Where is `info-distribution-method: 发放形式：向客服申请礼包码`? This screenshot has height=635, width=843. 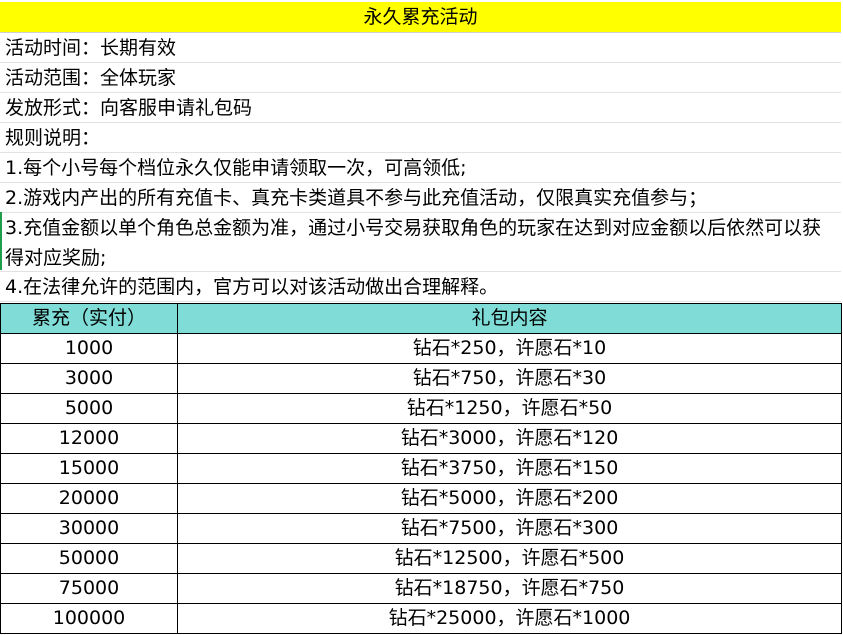 info-distribution-method: 发放形式：向客服申请礼包码 is located at coordinates (420, 108).